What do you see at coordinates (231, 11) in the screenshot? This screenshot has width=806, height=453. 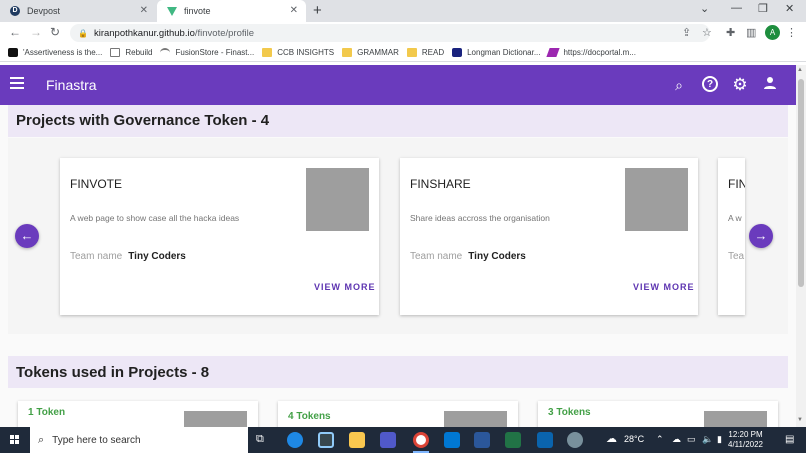 I see `tab-finvote: finvote ✕` at bounding box center [231, 11].